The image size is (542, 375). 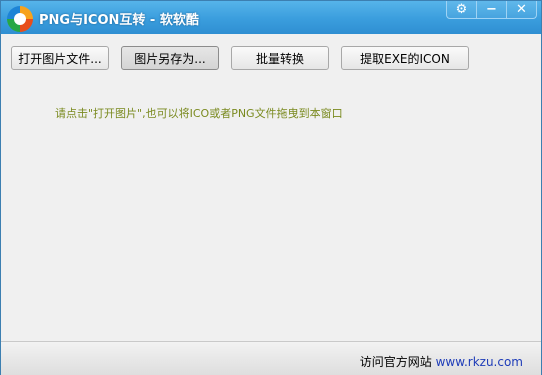 I want to click on website-link-group: 访问官方网站 www.rkzu.com, so click(x=441, y=361).